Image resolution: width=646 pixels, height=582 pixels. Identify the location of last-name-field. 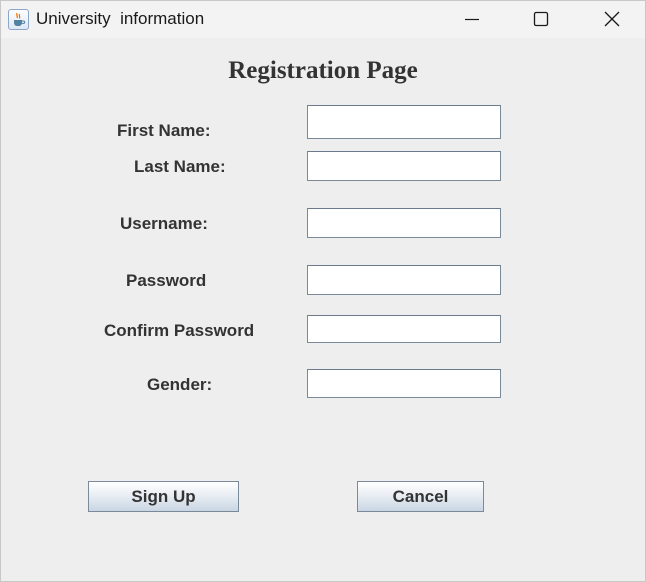
(404, 166).